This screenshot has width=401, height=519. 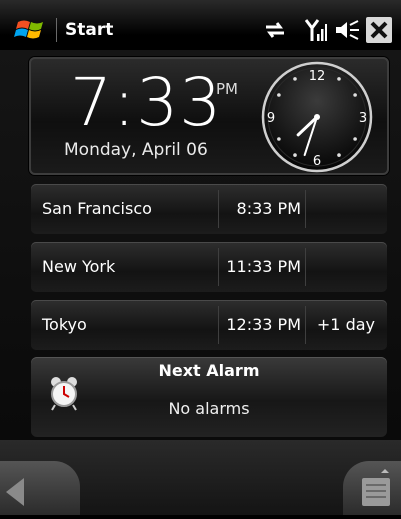 What do you see at coordinates (316, 30) in the screenshot?
I see `signal-strength-icon` at bounding box center [316, 30].